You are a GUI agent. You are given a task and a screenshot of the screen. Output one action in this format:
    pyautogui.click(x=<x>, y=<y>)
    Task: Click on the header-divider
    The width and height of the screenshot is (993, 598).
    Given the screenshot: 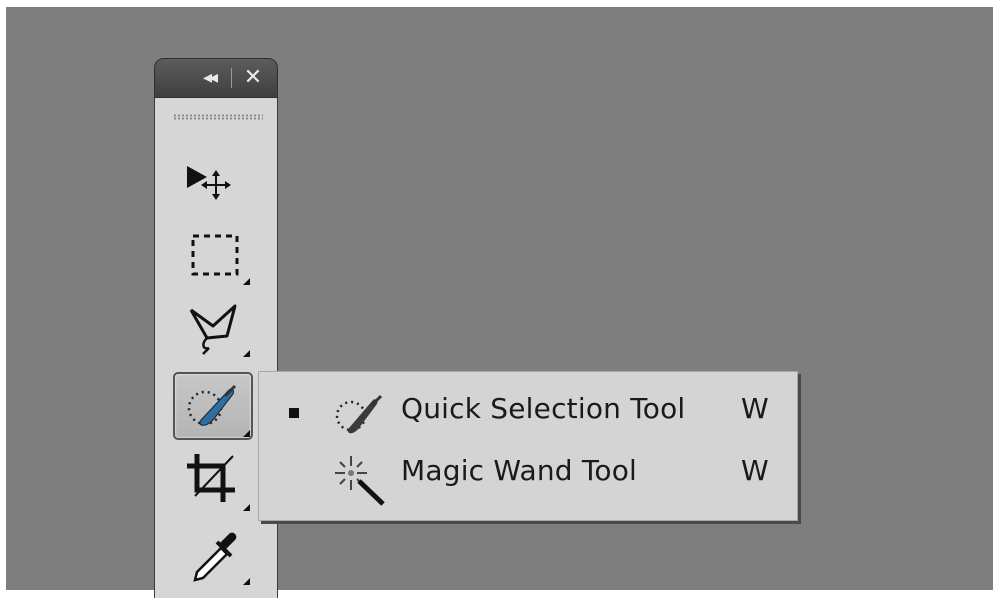 What is the action you would take?
    pyautogui.click(x=231, y=78)
    